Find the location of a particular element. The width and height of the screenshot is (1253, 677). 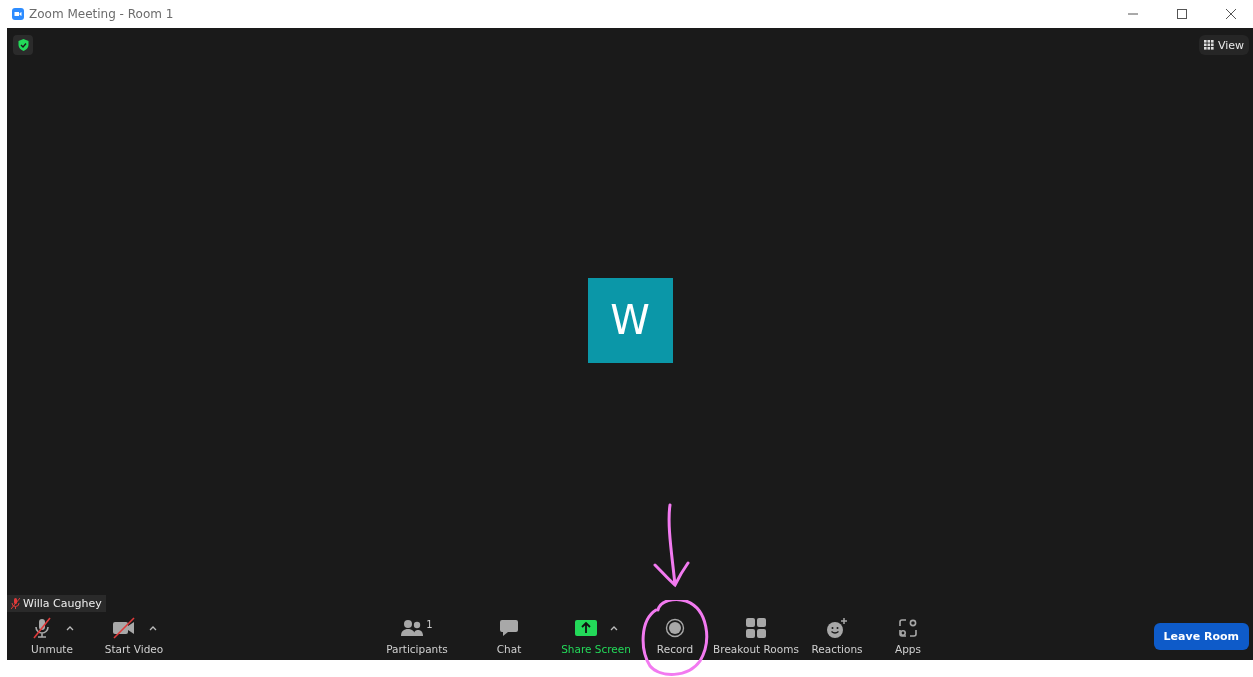

camera-logo-icon is located at coordinates (18, 14).